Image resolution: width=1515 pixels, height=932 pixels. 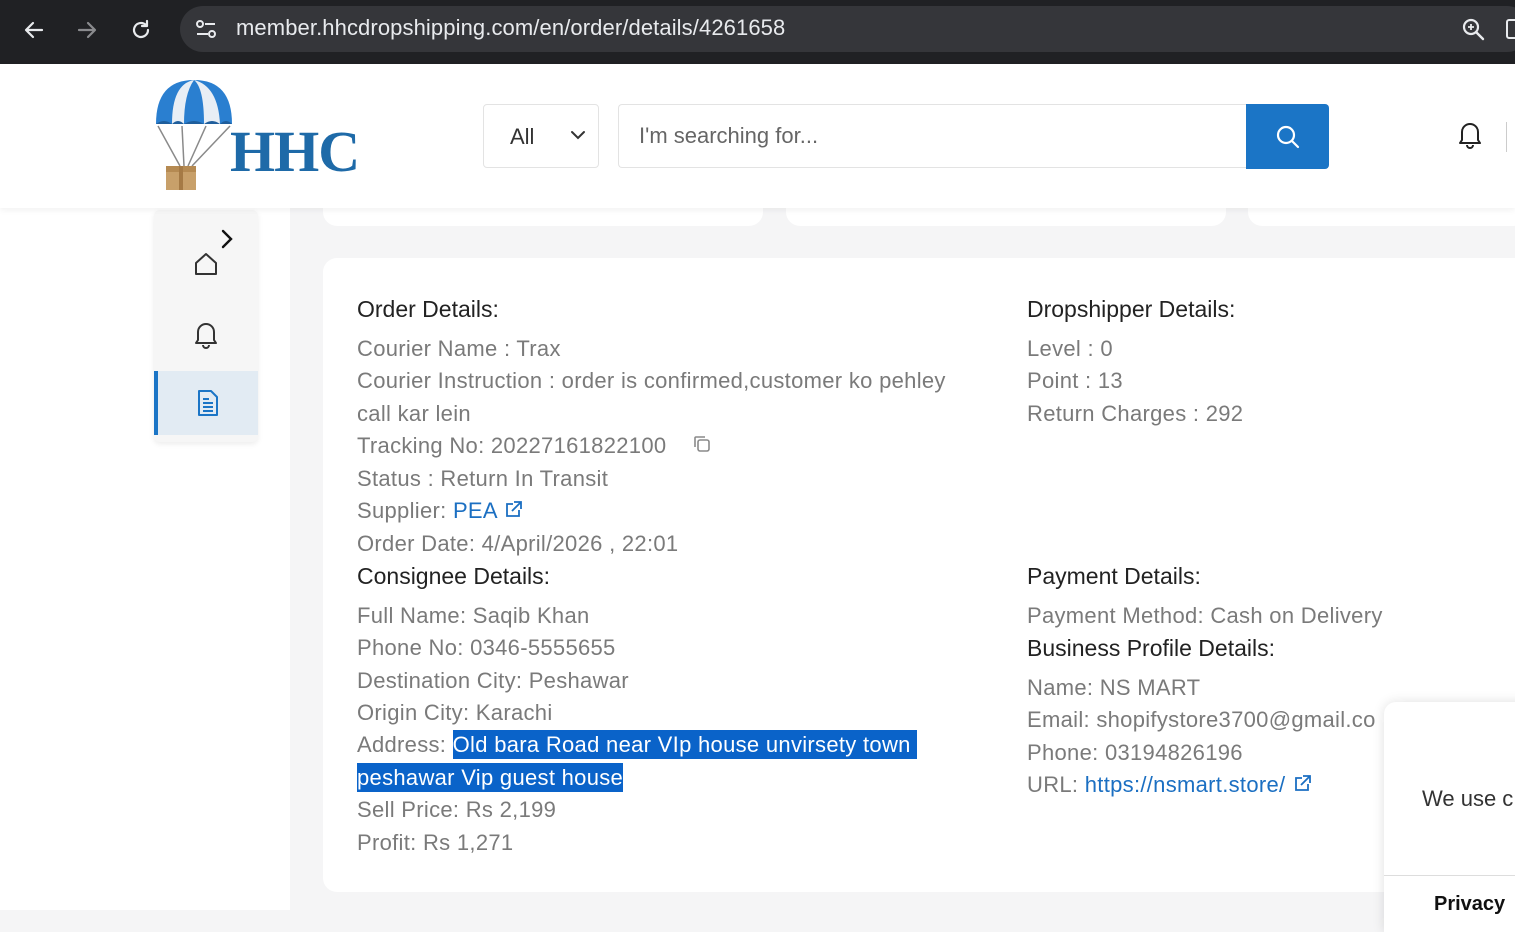 I want to click on sell-price: Sell Price: Rs 2,199, so click(x=457, y=809).